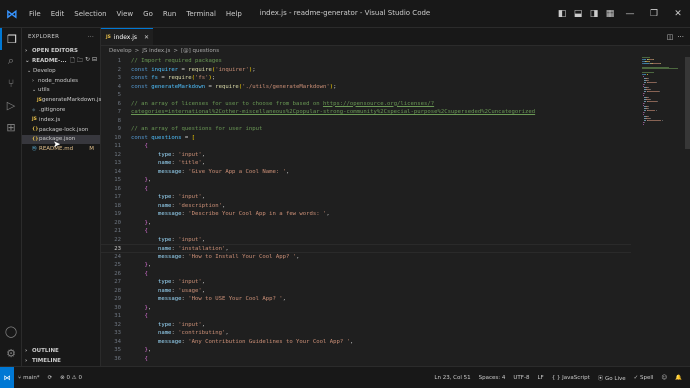  Describe the element at coordinates (61, 51) in the screenshot. I see `open-editors-section: › OPEN EDITORS` at that location.